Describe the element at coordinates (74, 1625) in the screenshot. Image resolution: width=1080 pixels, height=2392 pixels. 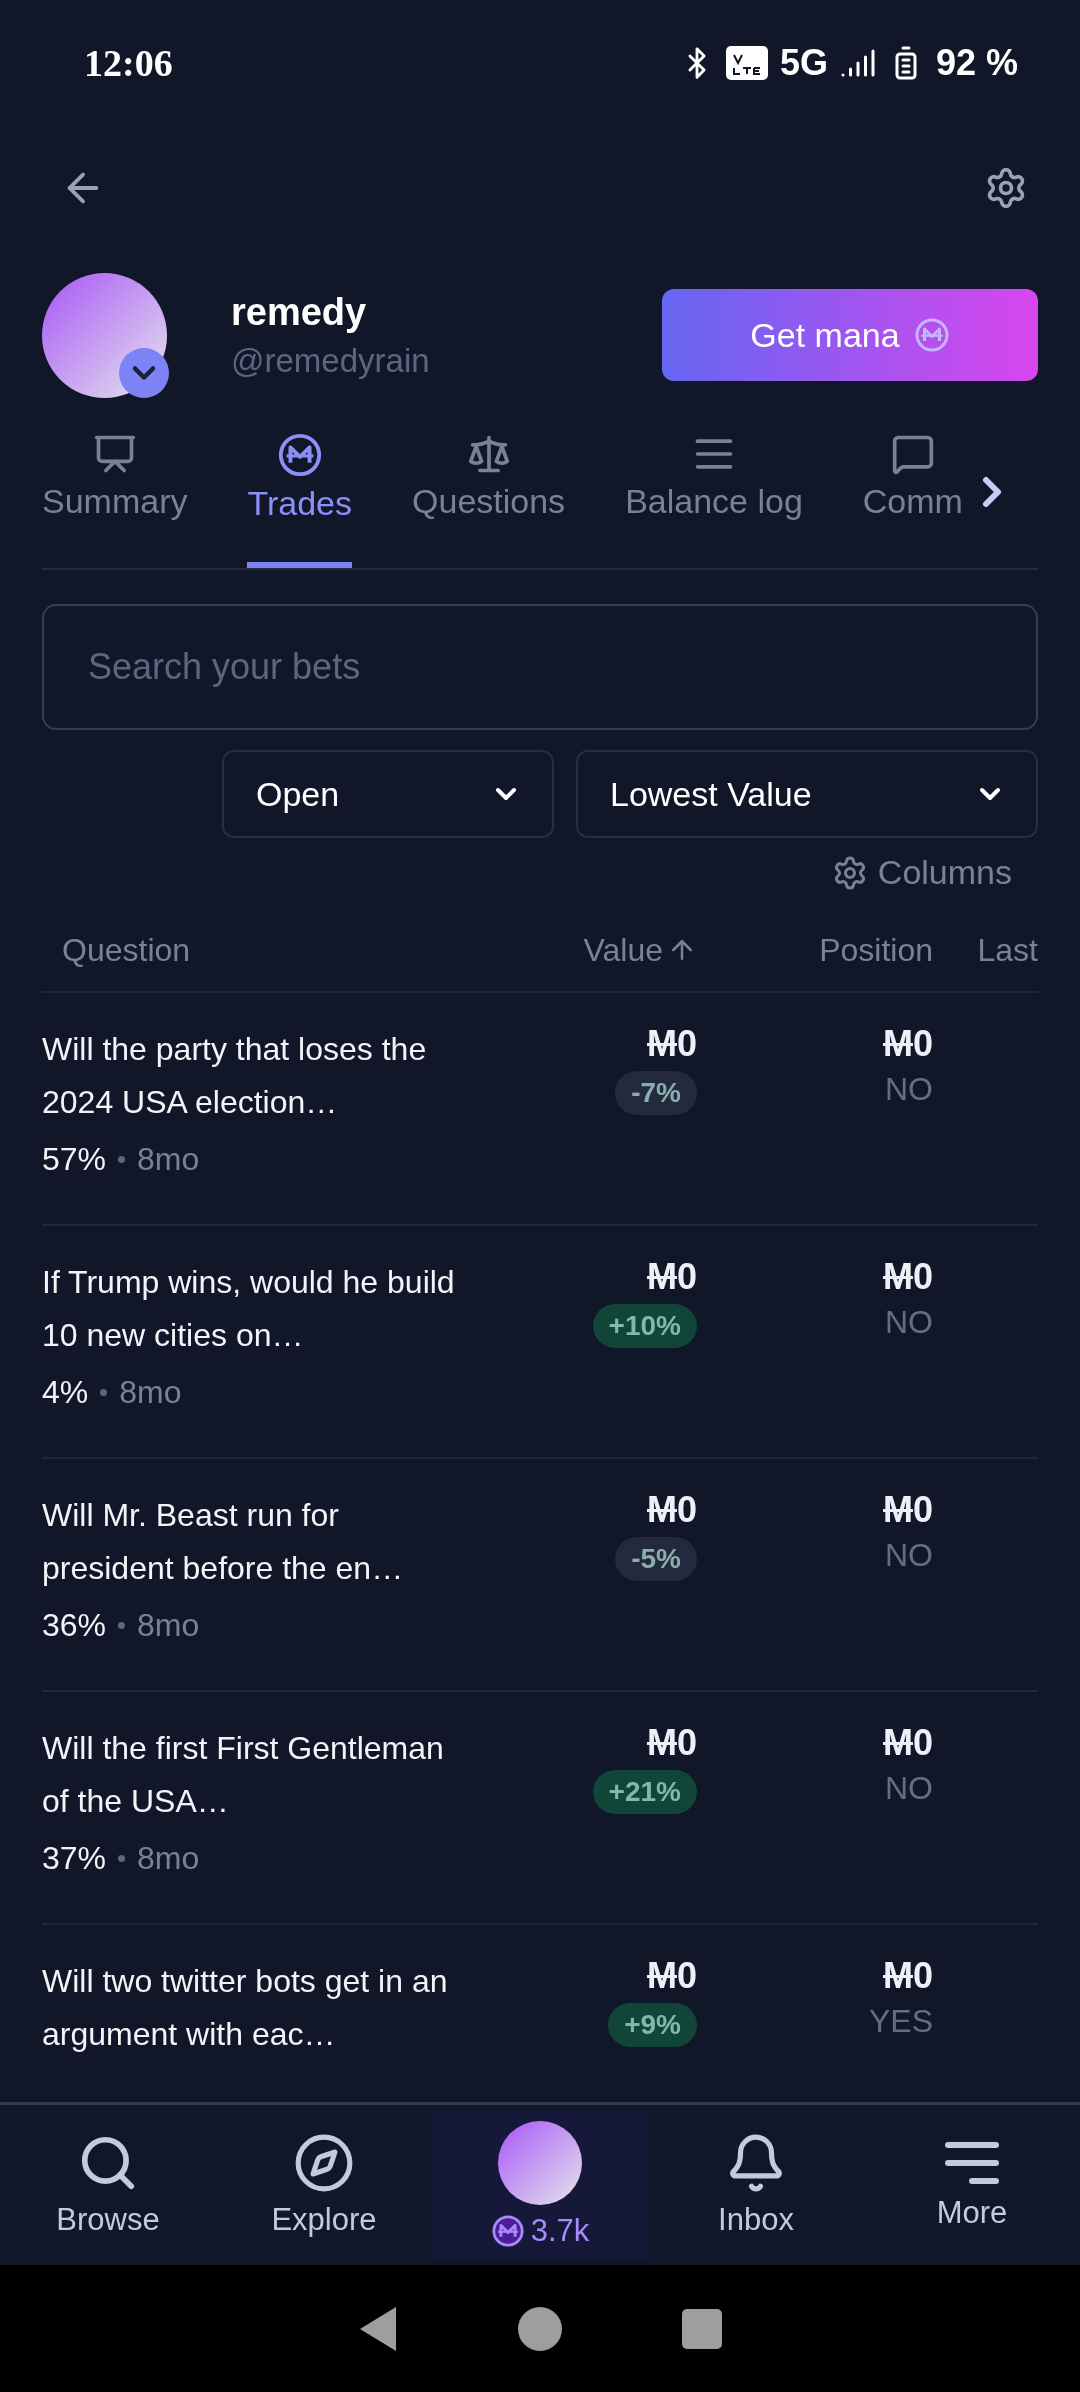
I see `probability: 36%` at that location.